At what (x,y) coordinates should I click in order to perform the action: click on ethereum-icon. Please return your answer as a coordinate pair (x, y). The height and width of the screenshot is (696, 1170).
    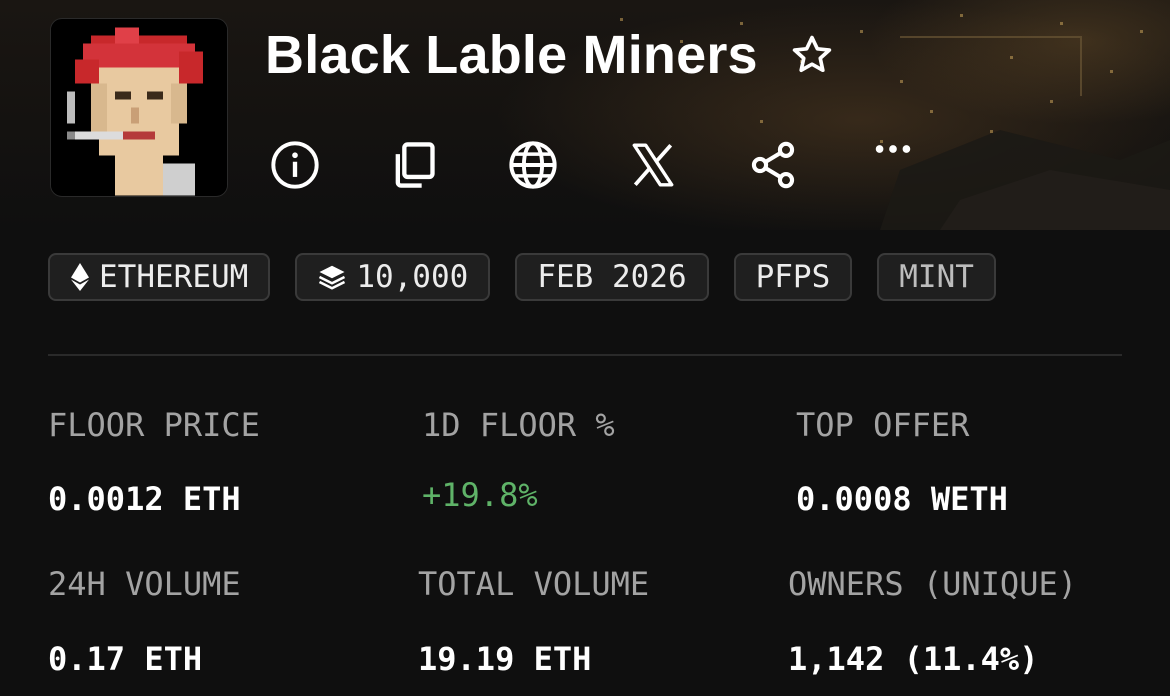
    Looking at the image, I should click on (80, 277).